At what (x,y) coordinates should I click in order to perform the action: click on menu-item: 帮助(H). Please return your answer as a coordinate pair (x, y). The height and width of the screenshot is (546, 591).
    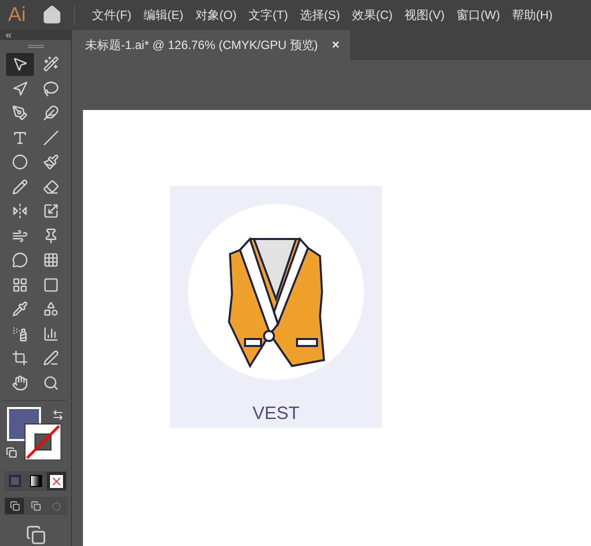
    Looking at the image, I should click on (532, 15).